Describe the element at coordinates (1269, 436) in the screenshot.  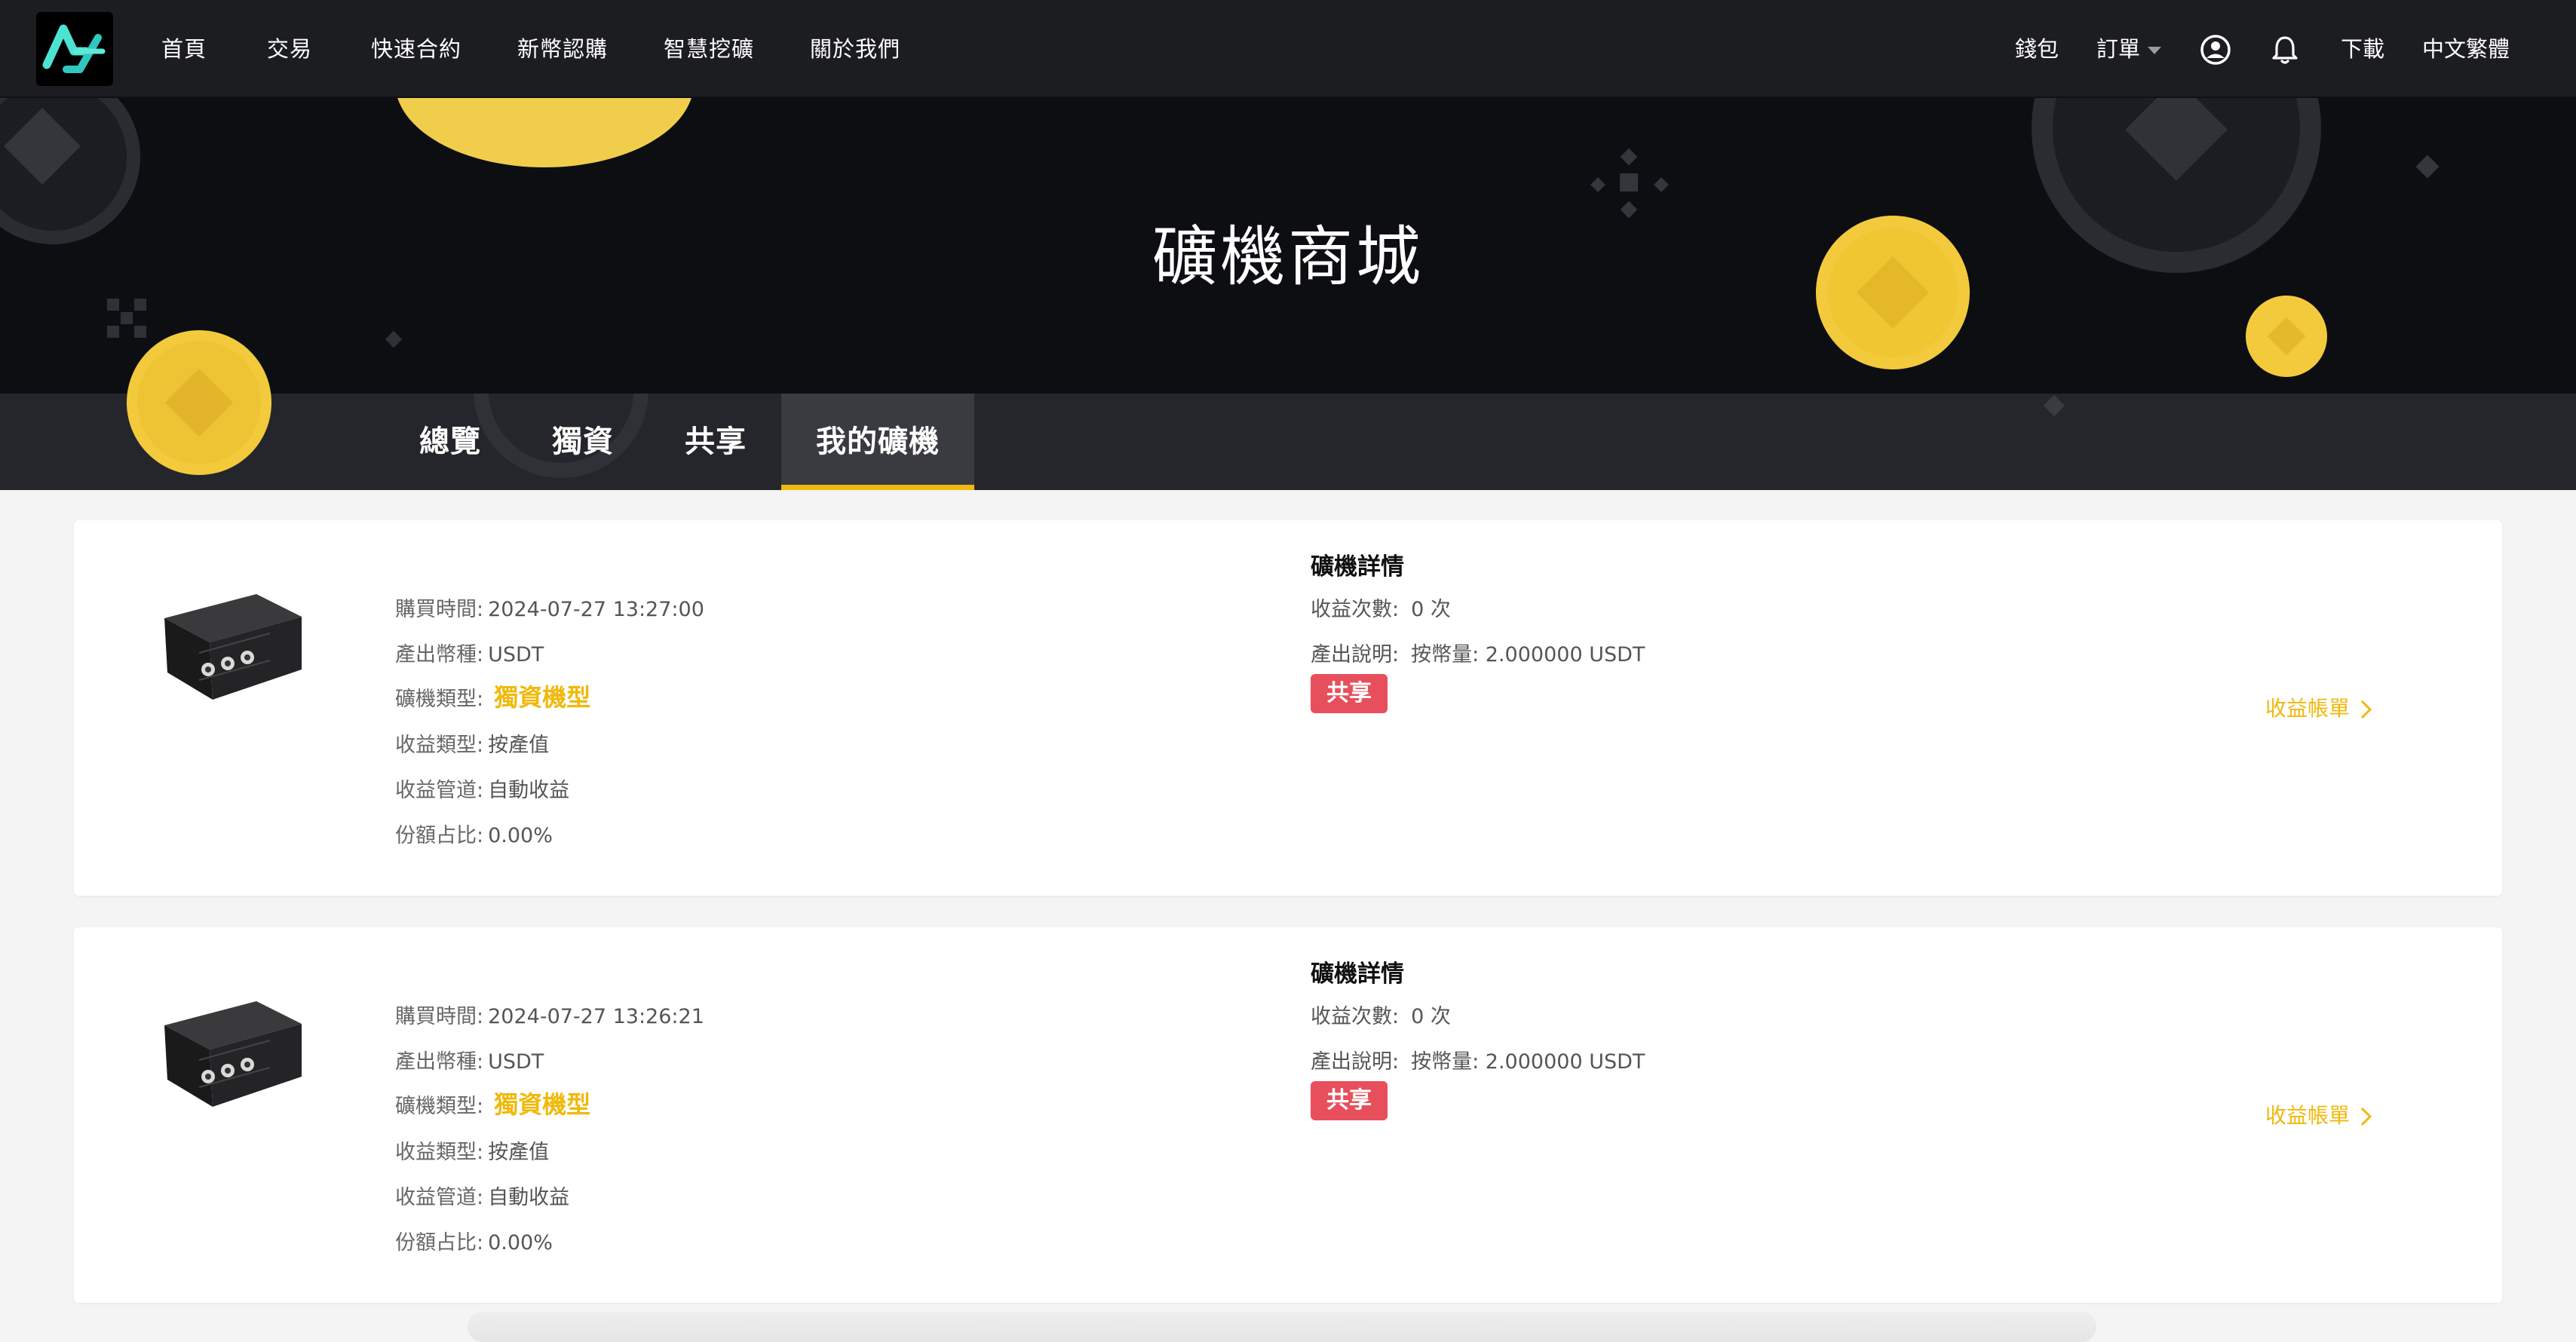
I see `tab-bar-decoration` at that location.